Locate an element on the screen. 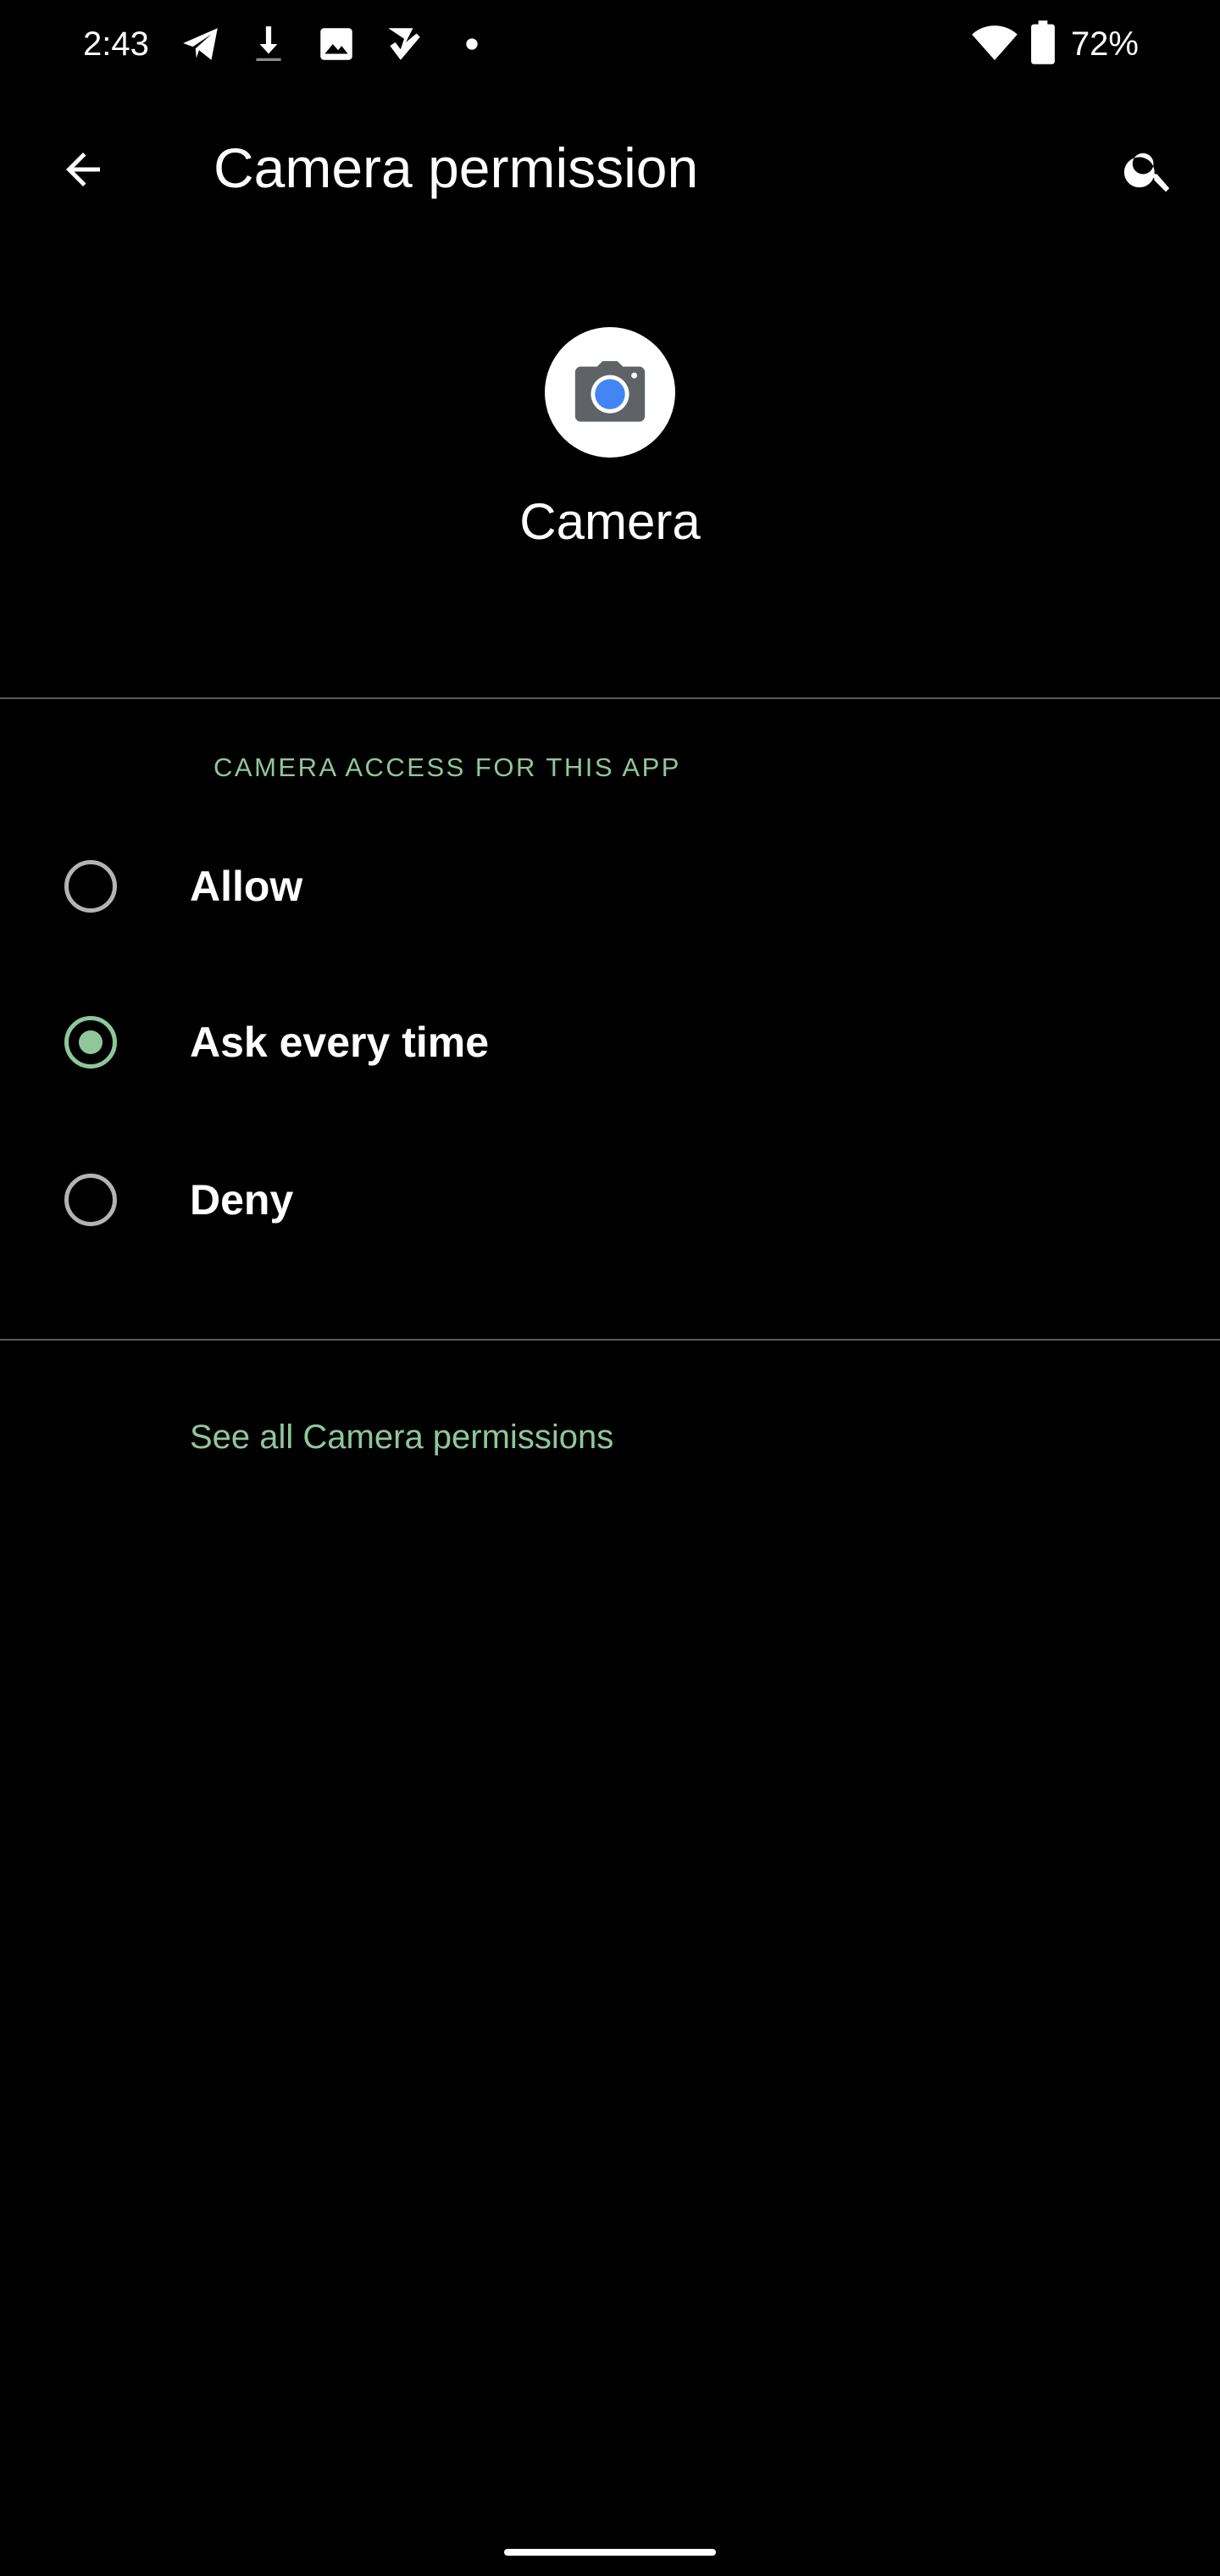 Image resolution: width=1220 pixels, height=2576 pixels. system-icons: 72% is located at coordinates (1055, 44).